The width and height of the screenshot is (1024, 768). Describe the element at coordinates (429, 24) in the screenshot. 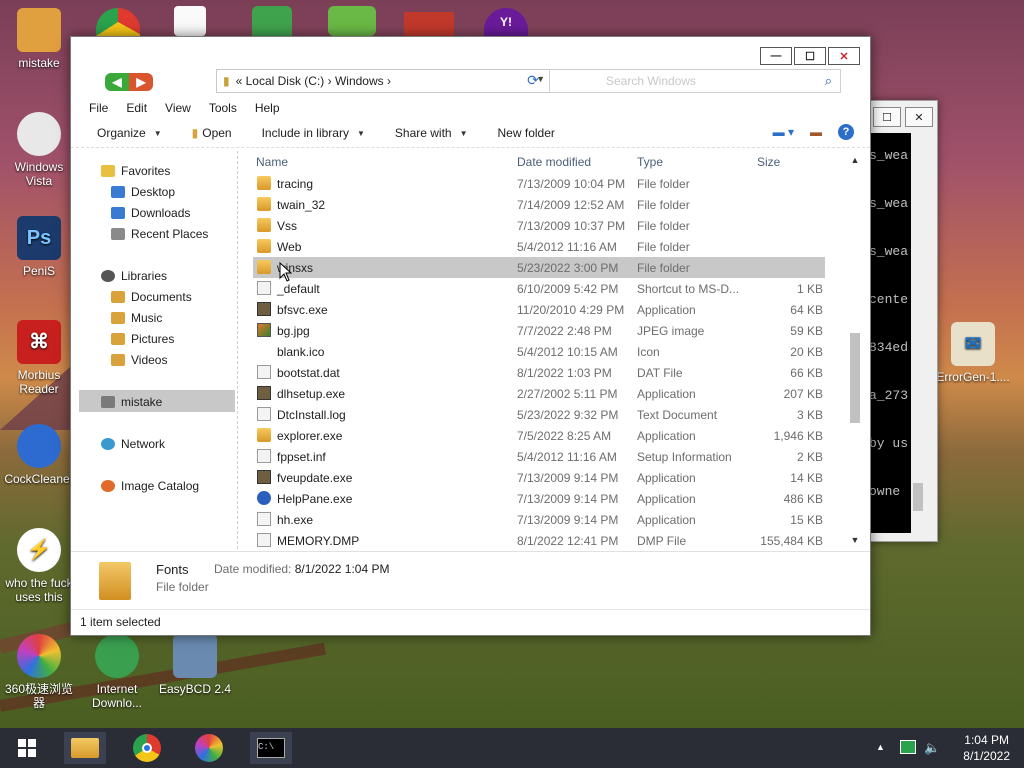

I see `app-icon` at that location.